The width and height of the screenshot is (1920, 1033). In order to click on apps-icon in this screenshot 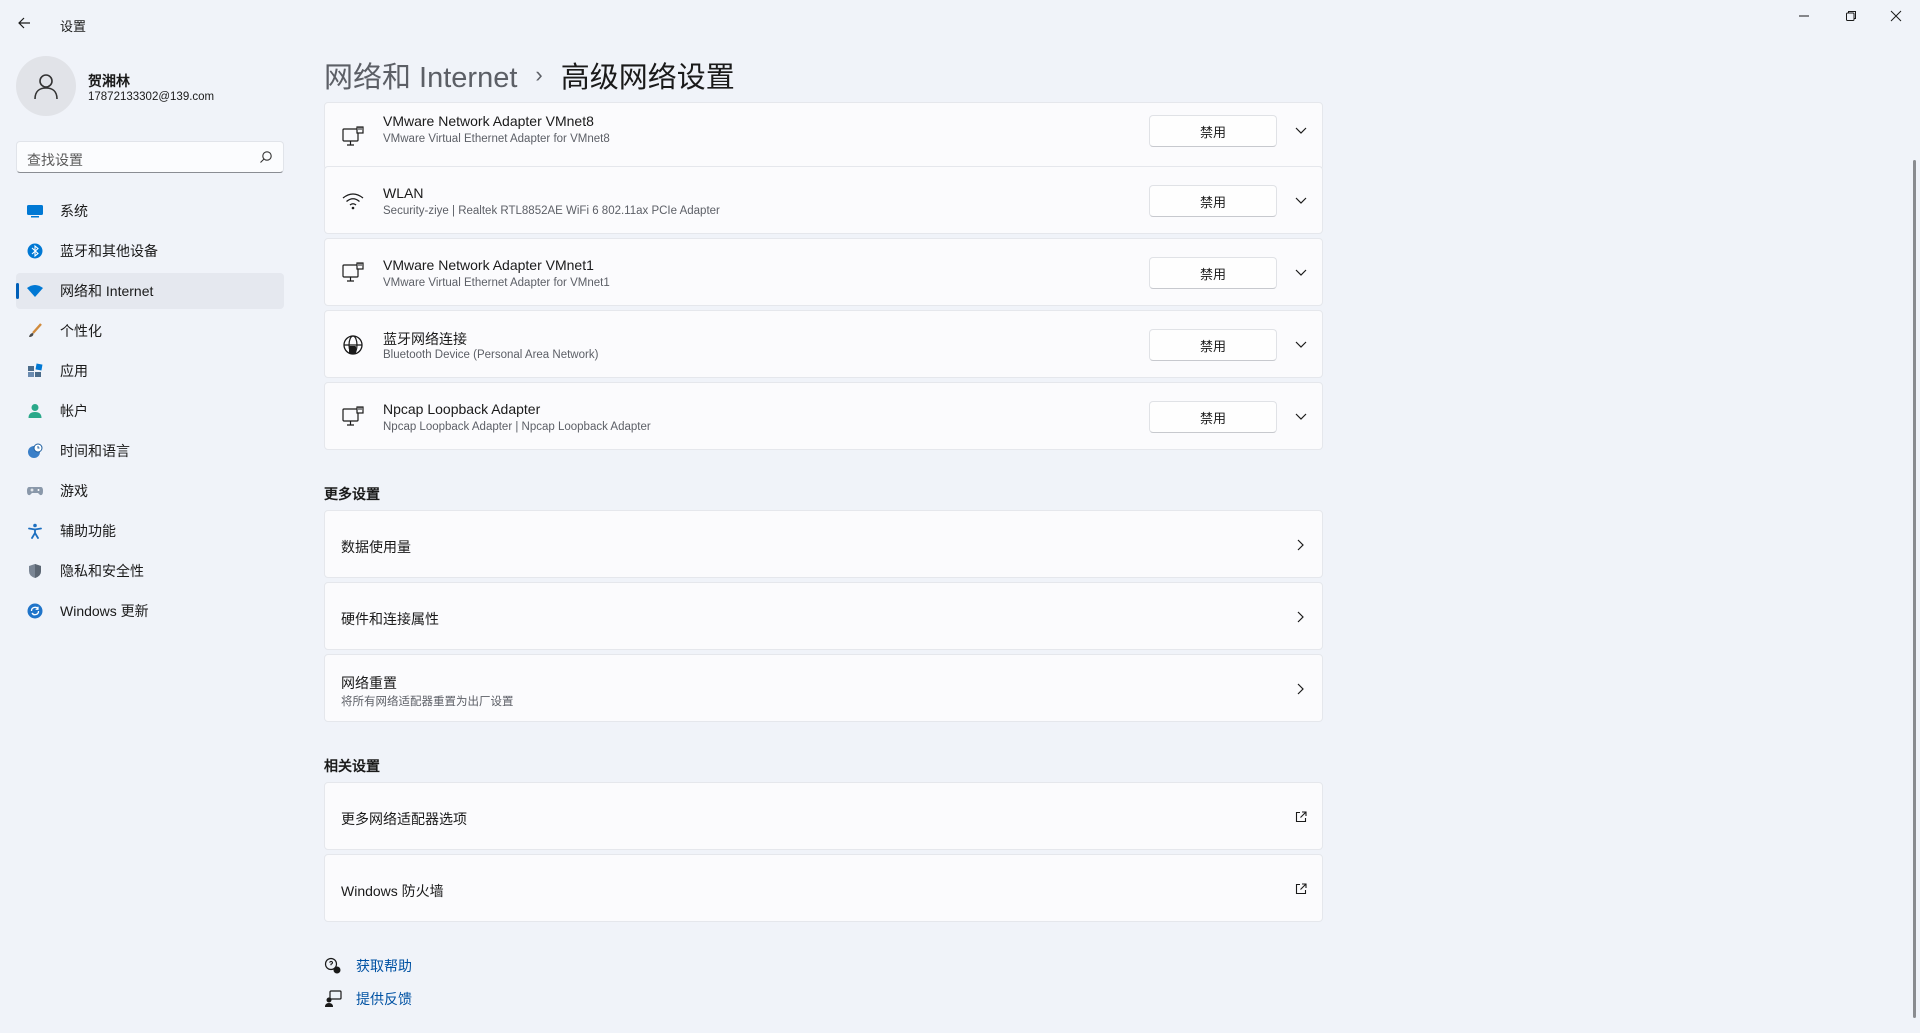, I will do `click(35, 371)`.